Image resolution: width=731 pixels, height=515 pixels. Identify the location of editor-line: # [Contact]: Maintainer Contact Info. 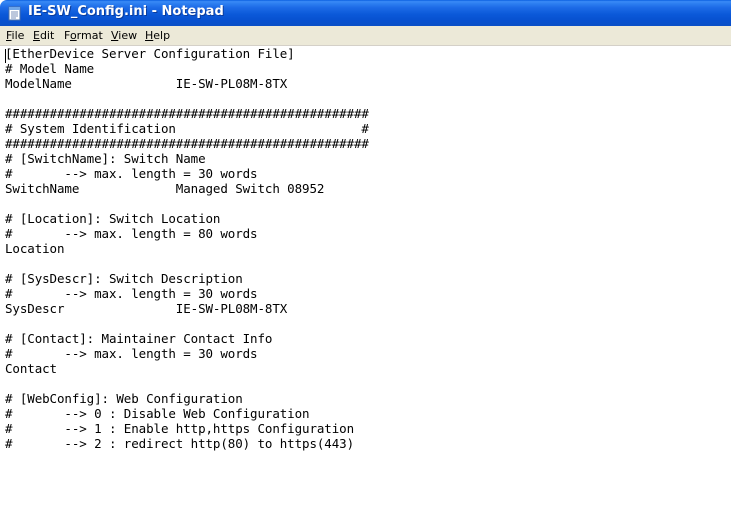
(139, 338).